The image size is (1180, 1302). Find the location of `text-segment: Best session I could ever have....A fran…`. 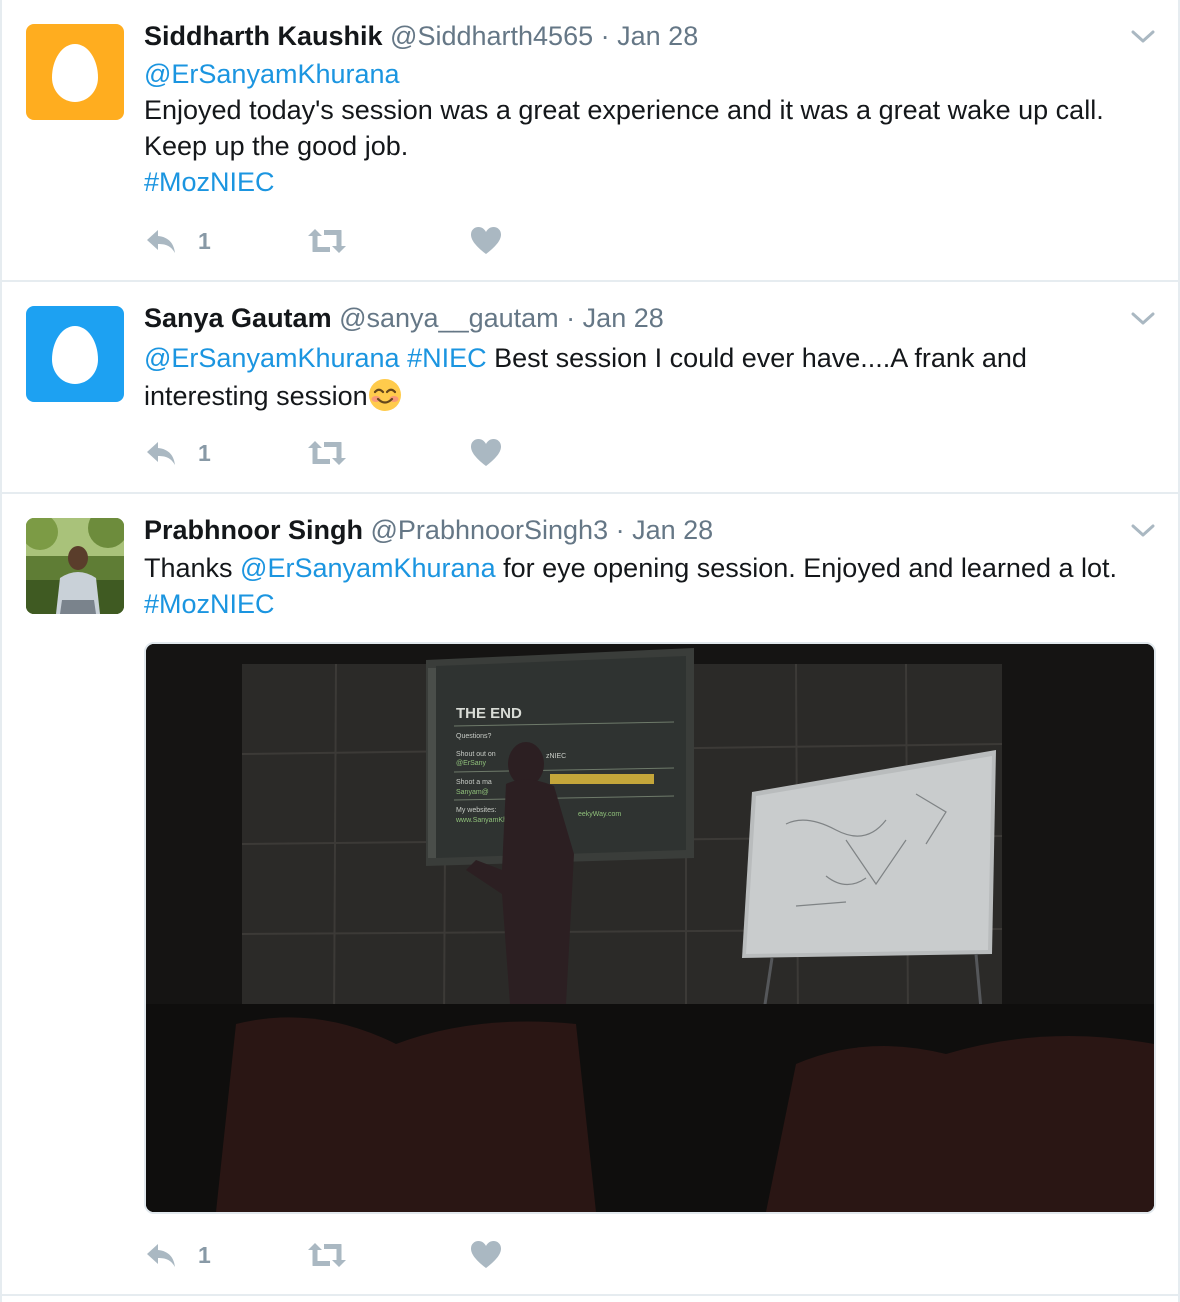

text-segment: Best session I could ever have....A fran… is located at coordinates (756, 358).